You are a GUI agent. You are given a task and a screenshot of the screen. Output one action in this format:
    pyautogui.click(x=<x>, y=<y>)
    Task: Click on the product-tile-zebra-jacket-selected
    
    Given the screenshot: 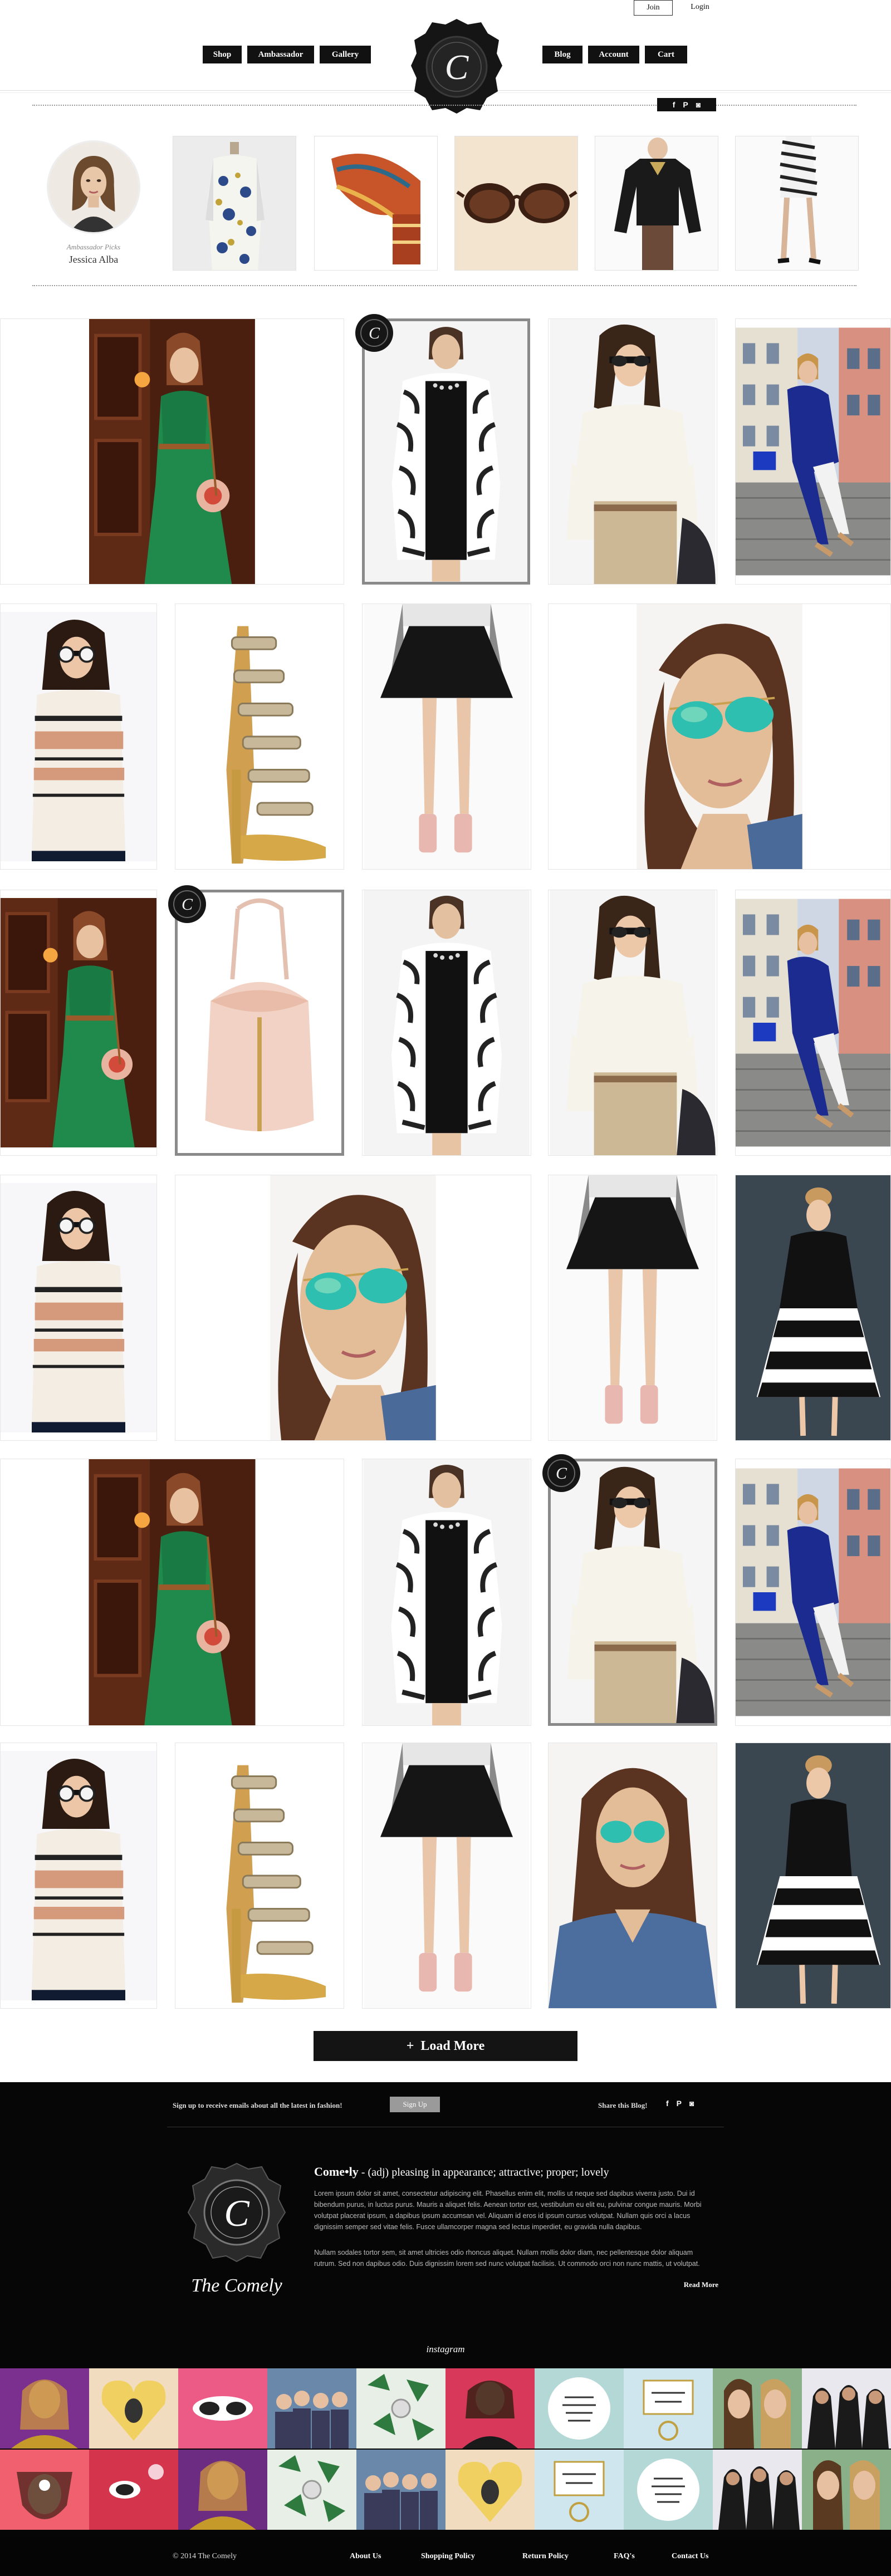 What is the action you would take?
    pyautogui.click(x=446, y=451)
    